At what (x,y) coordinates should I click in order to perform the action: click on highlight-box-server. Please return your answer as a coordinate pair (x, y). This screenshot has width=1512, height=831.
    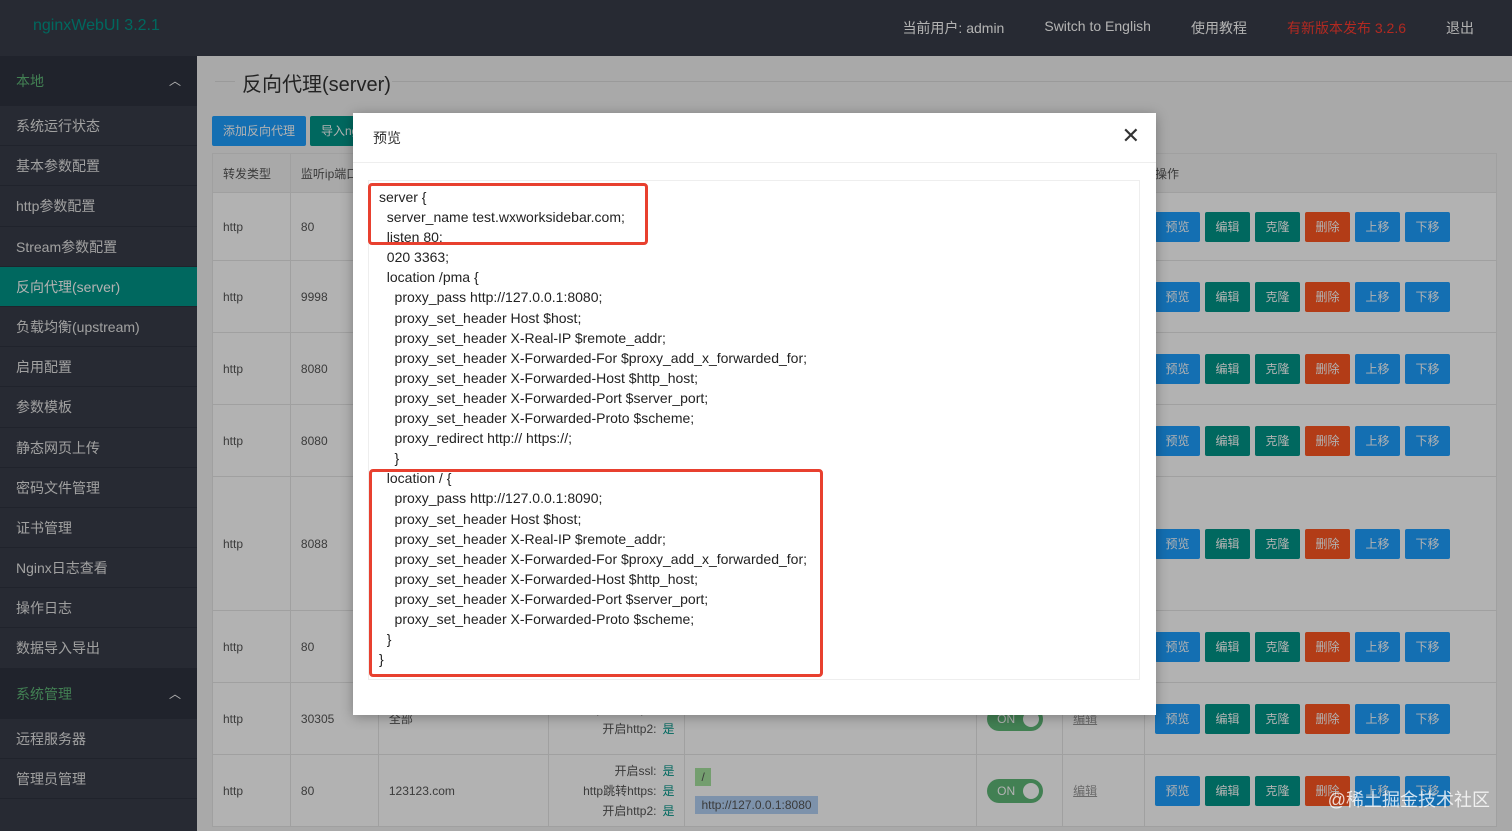
    Looking at the image, I should click on (508, 214).